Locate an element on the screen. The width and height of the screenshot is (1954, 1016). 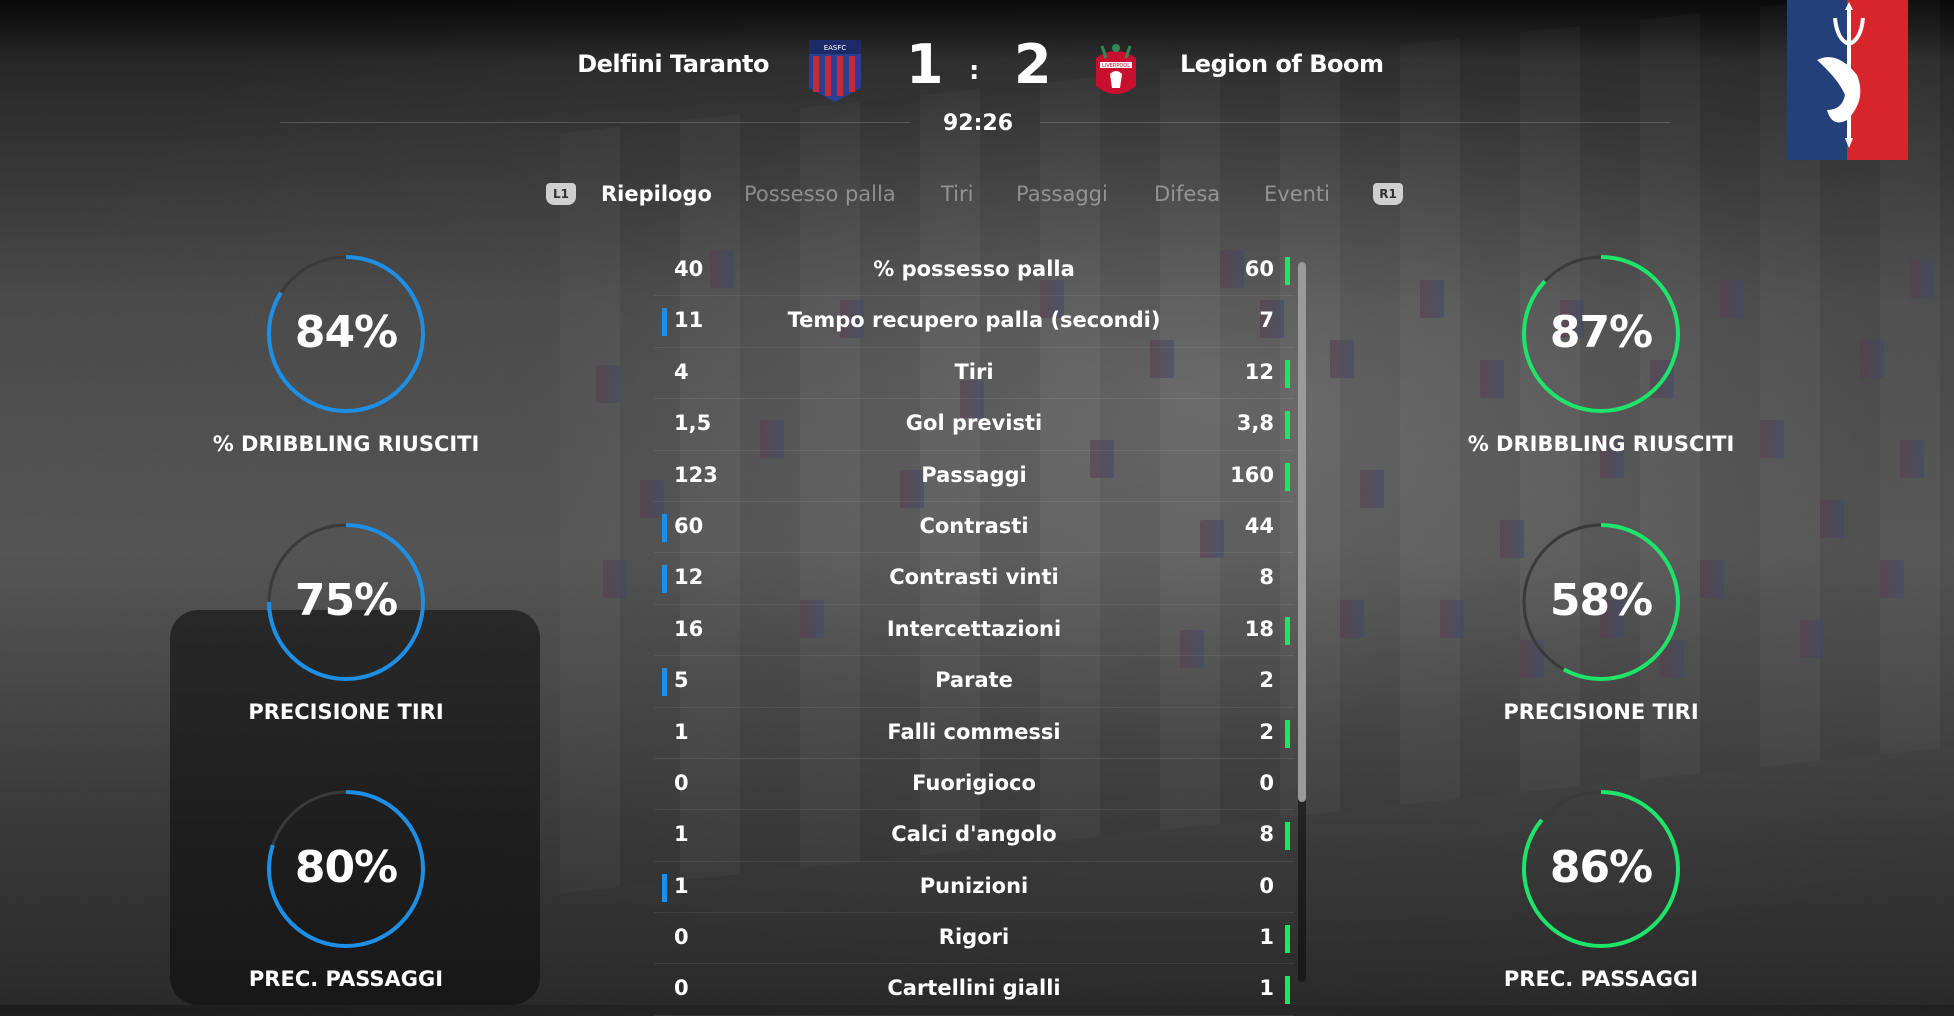
tab-riepilogo: Riepilogo is located at coordinates (656, 194).